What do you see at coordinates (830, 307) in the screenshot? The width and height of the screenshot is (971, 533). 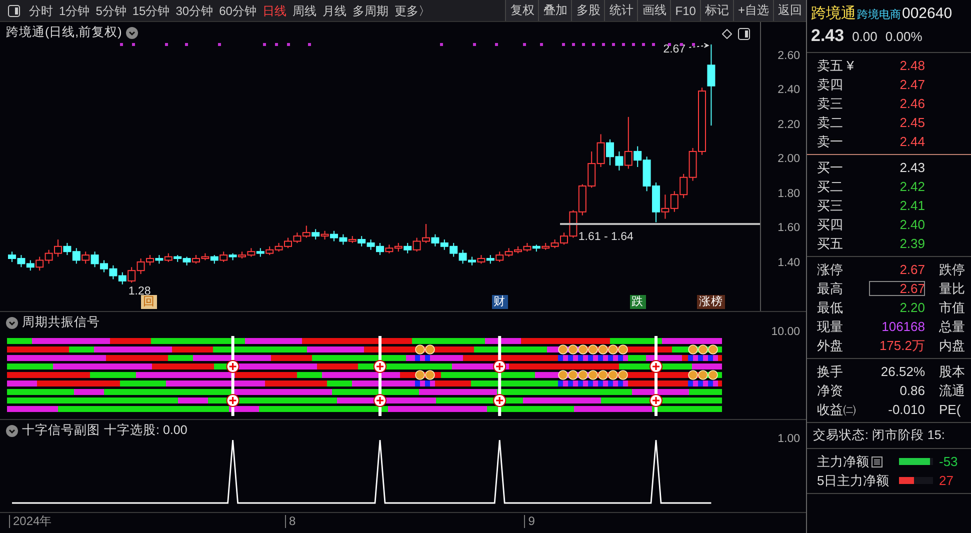 I see `stat-label: 最低` at bounding box center [830, 307].